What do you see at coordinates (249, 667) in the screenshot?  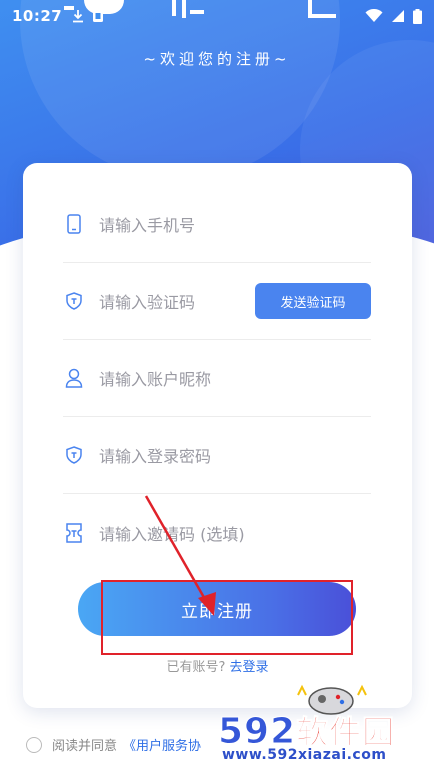 I see `login-link: 去登录` at bounding box center [249, 667].